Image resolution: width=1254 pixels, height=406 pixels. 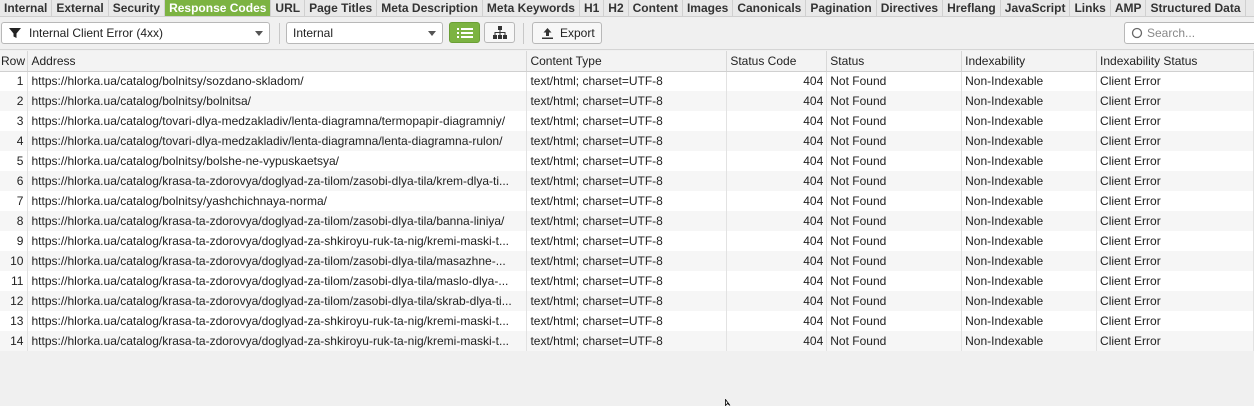 I want to click on tab-hreflang: Hreflang, so click(x=972, y=8).